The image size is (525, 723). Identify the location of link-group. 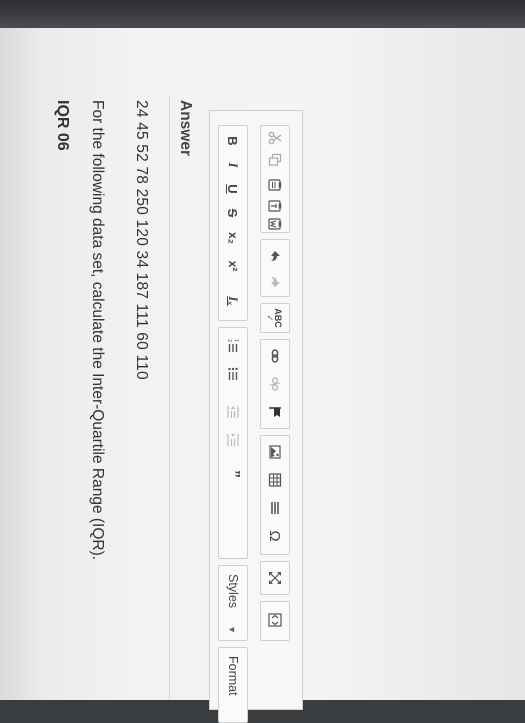
(275, 384).